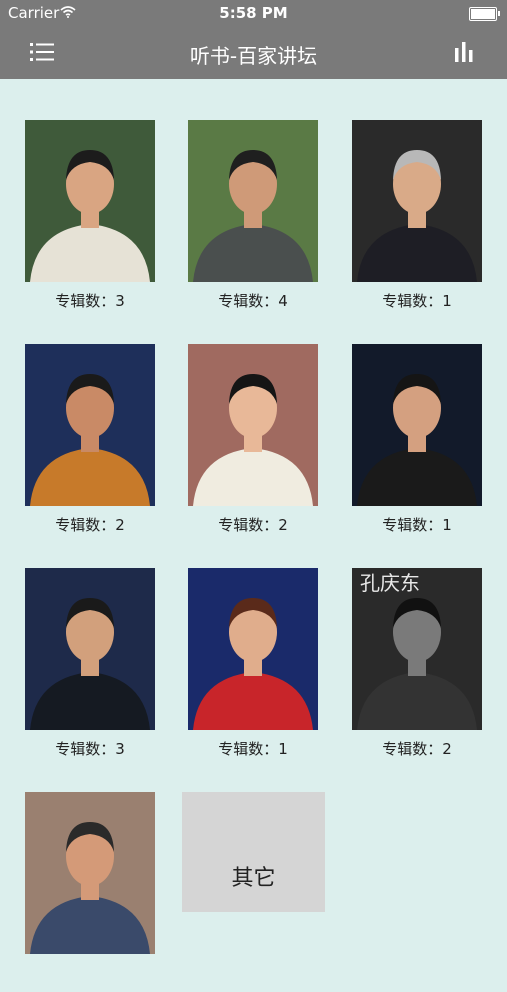 The width and height of the screenshot is (507, 992). I want to click on speaker-photo: 孔庆东, so click(417, 649).